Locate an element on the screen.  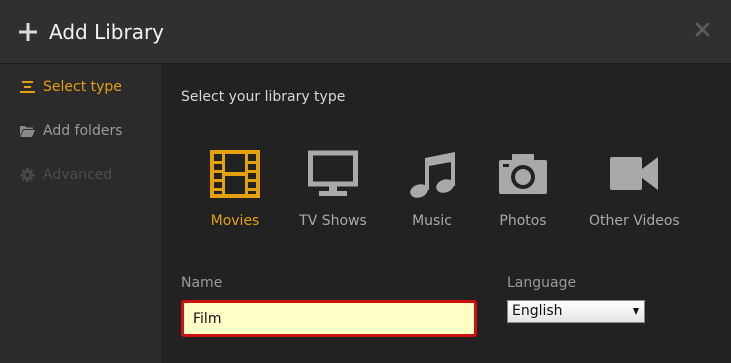
type-option-tv-shows: TV Shows is located at coordinates (333, 190).